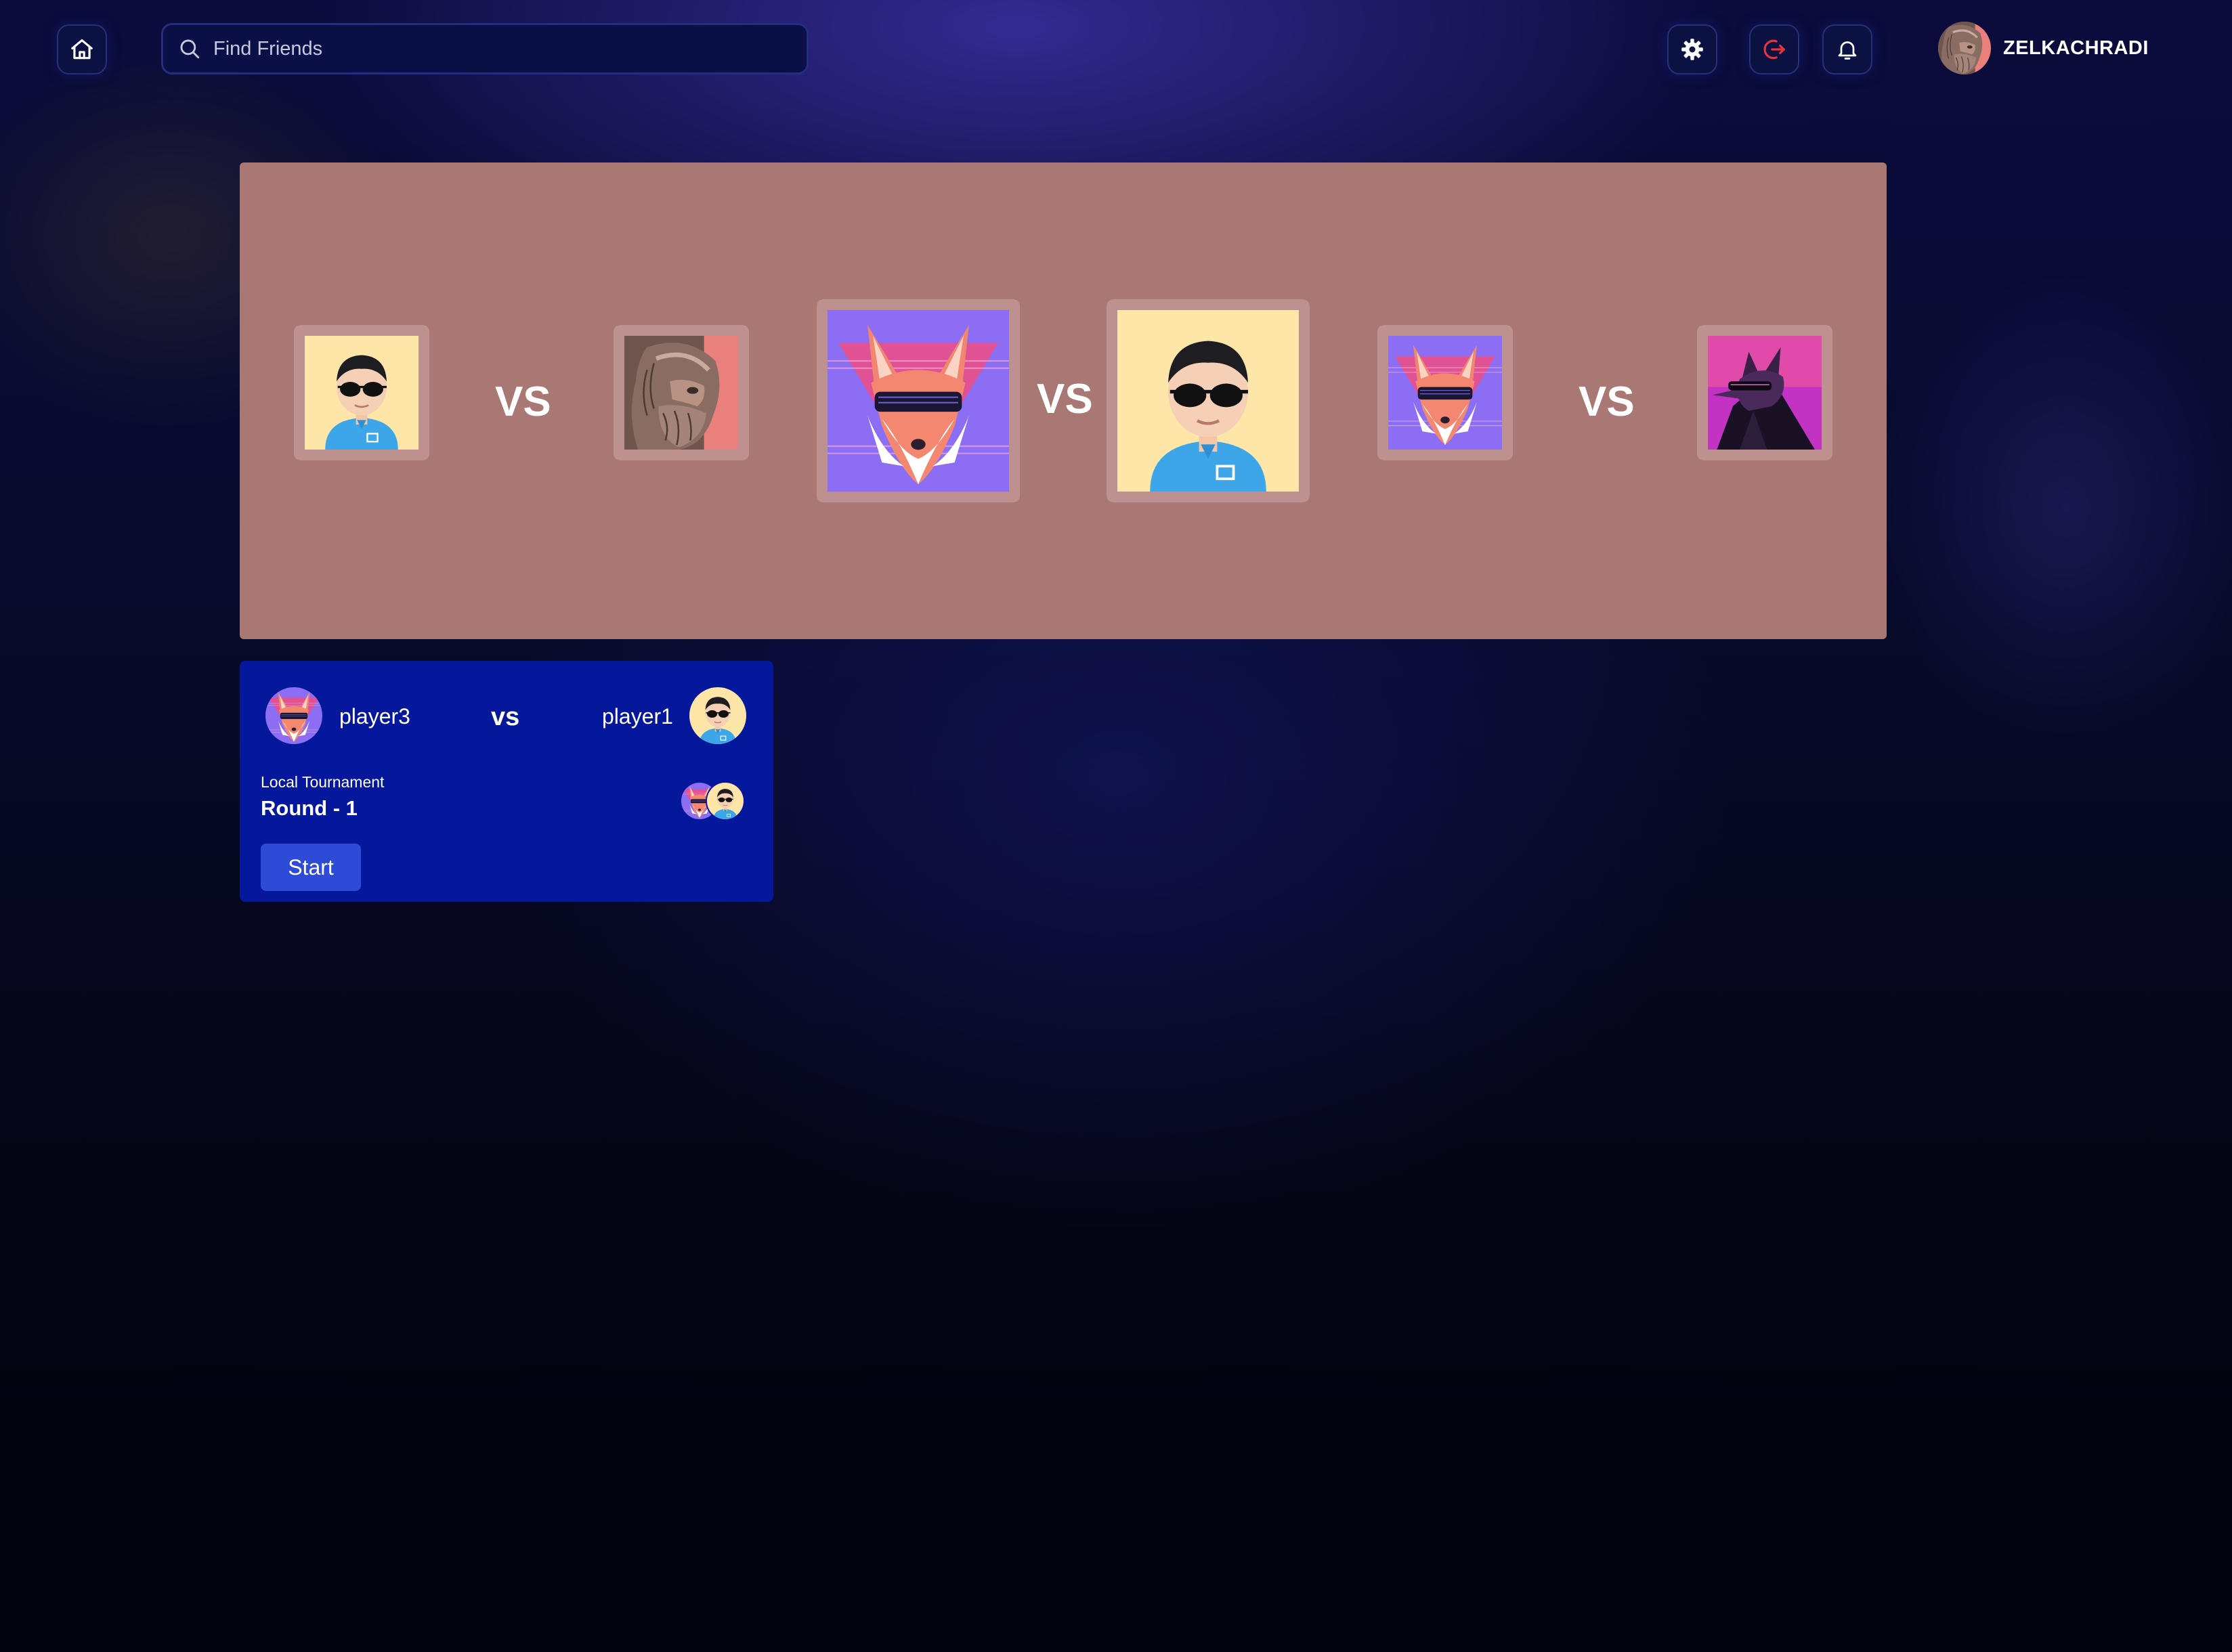 This screenshot has width=2232, height=1652. Describe the element at coordinates (309, 808) in the screenshot. I see `round-label: Round - 1` at that location.